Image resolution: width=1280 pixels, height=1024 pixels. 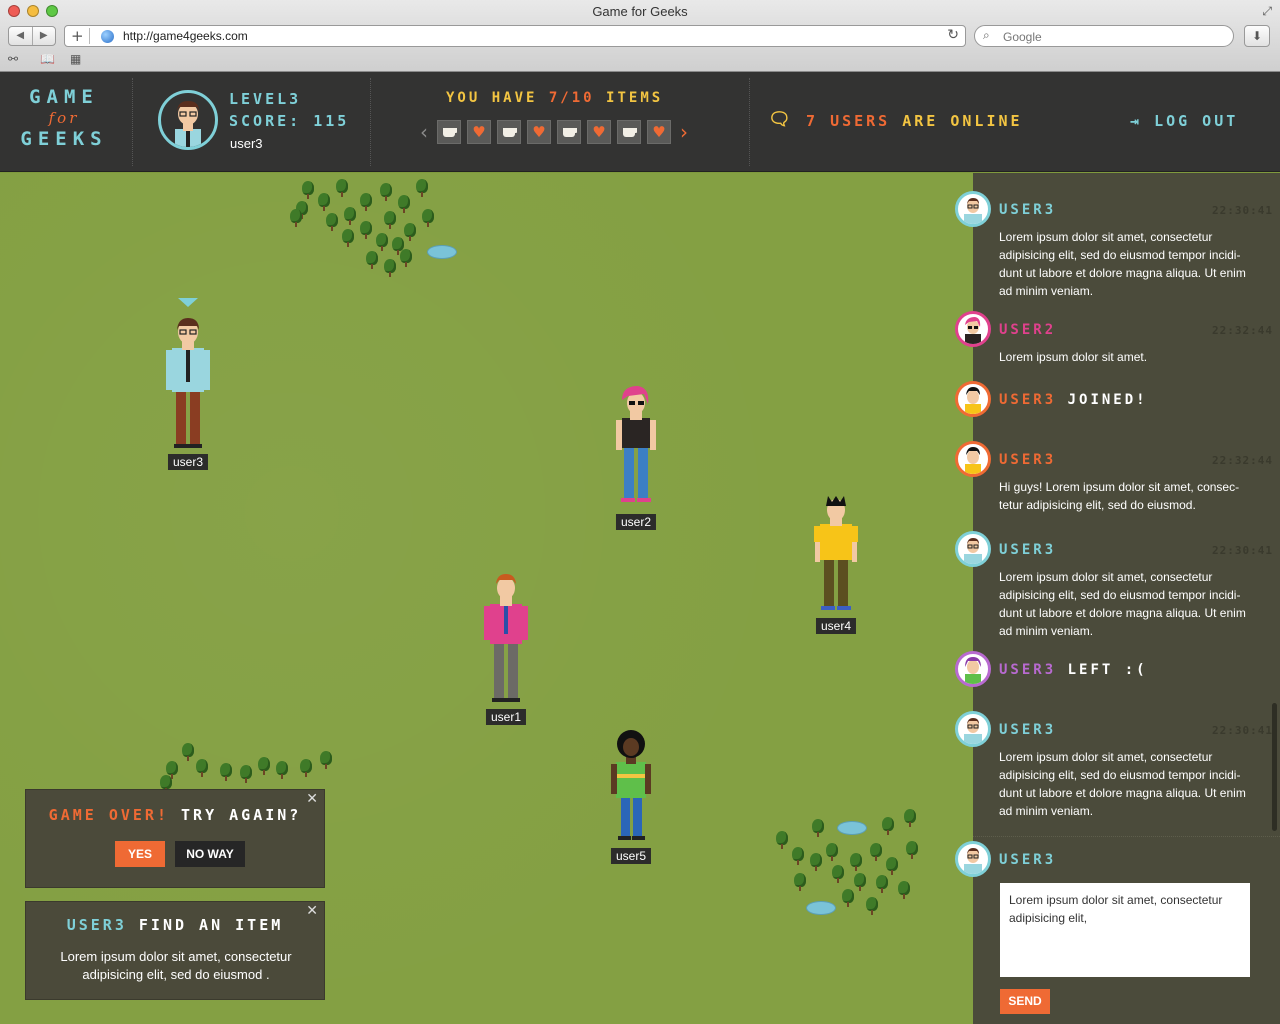 What do you see at coordinates (175, 838) in the screenshot?
I see `game-over-dialog: ✕ GAME OVER! TRY AGAIN? YES NO WAY` at bounding box center [175, 838].